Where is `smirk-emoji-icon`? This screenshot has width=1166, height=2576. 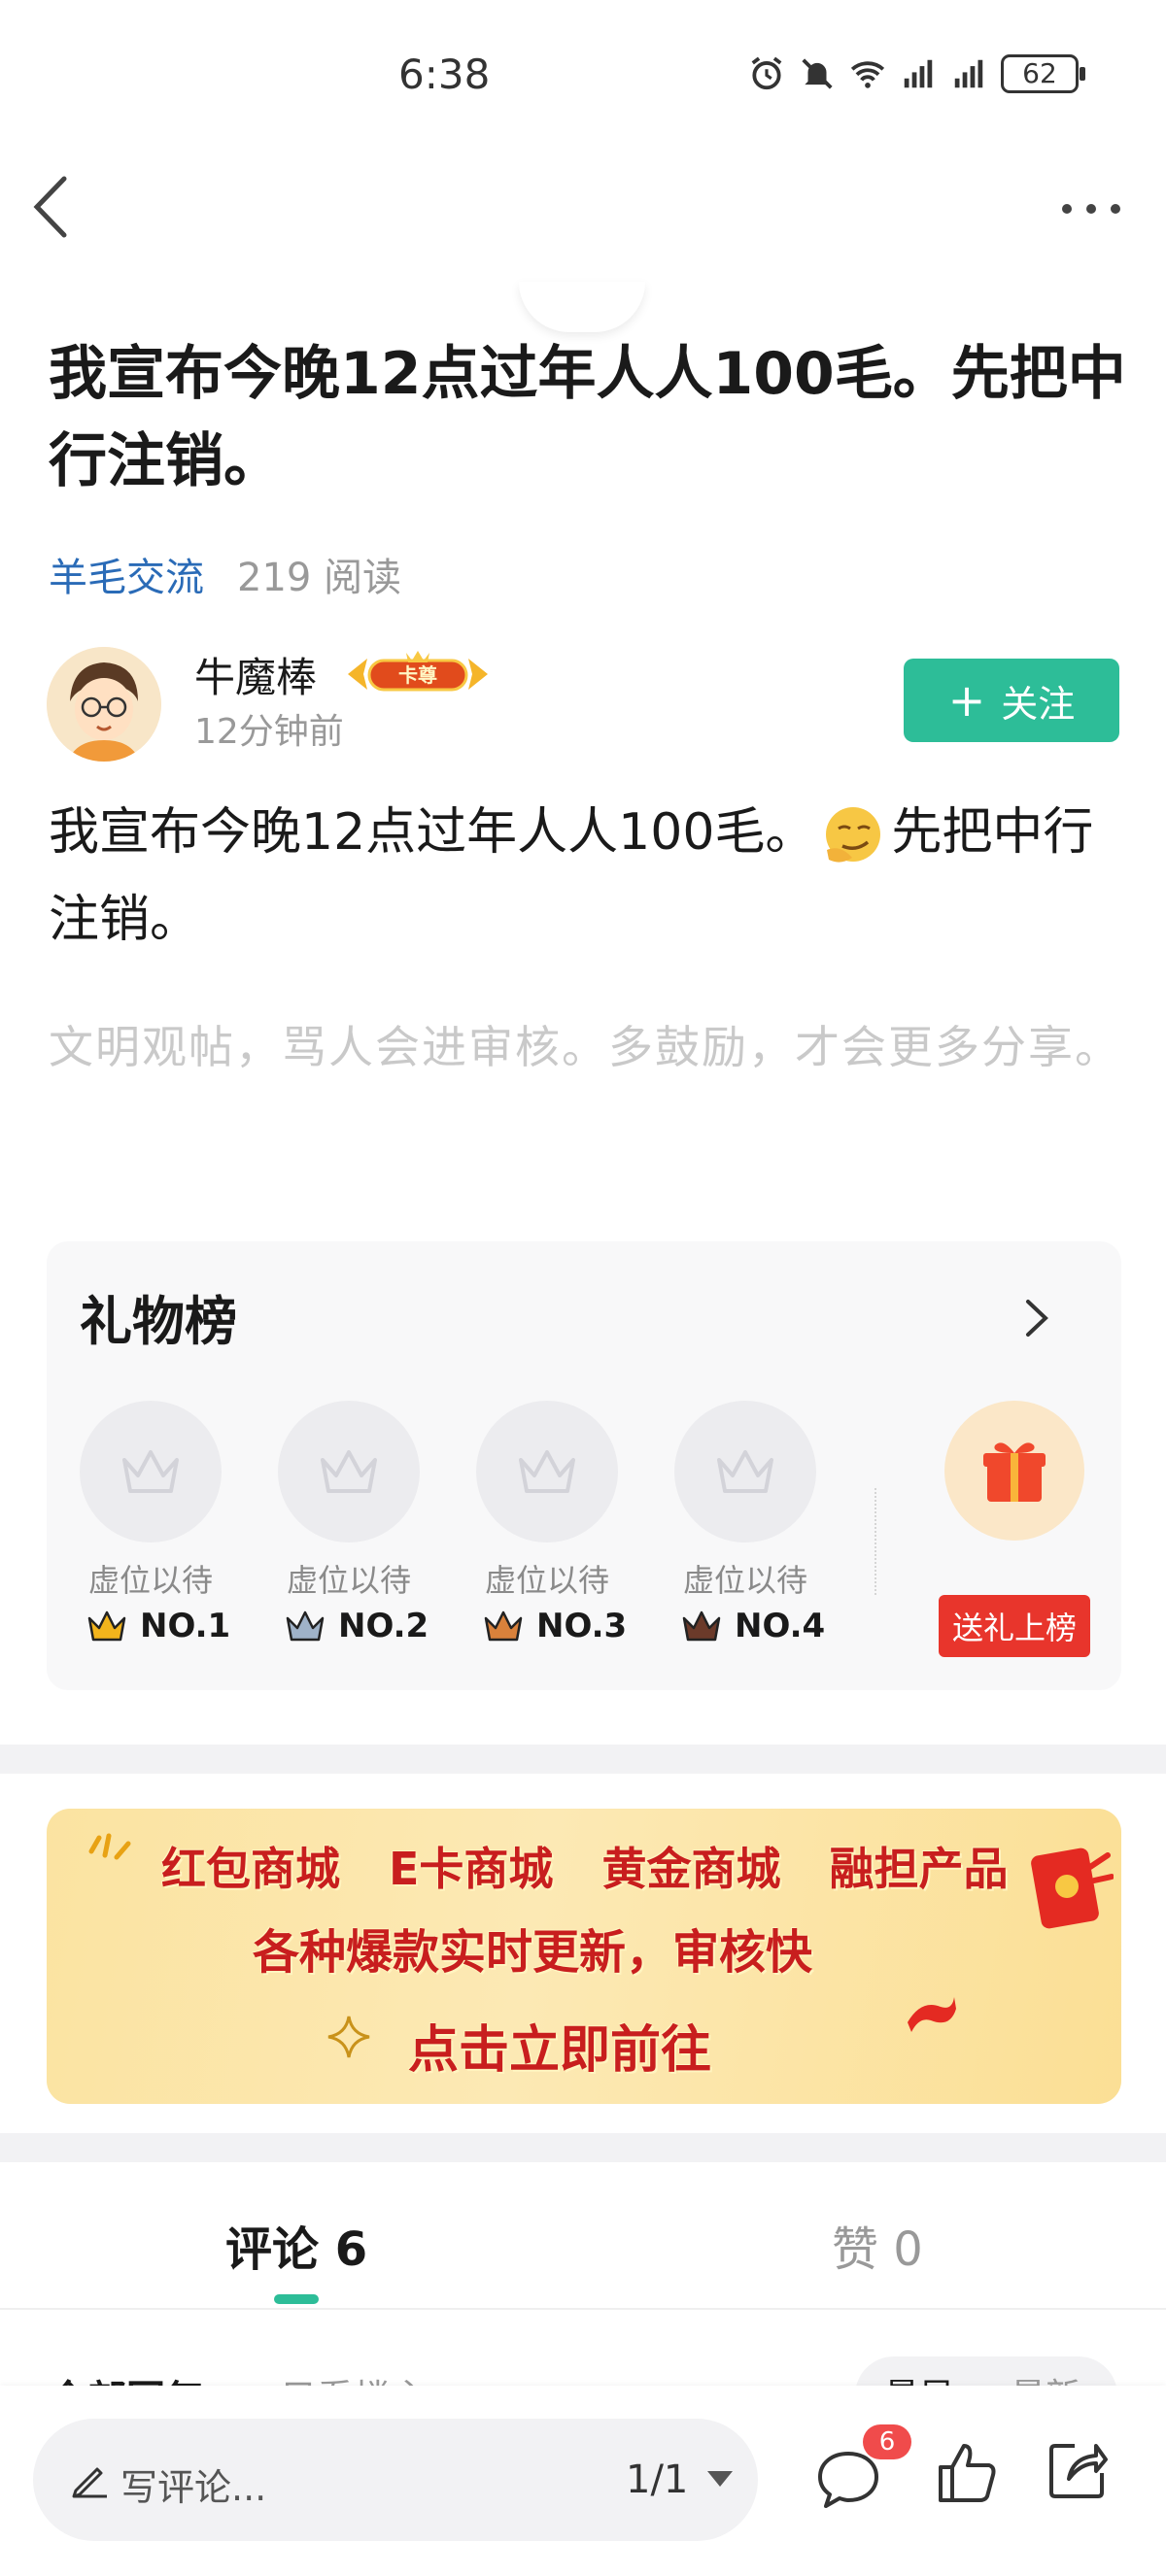 smirk-emoji-icon is located at coordinates (853, 835).